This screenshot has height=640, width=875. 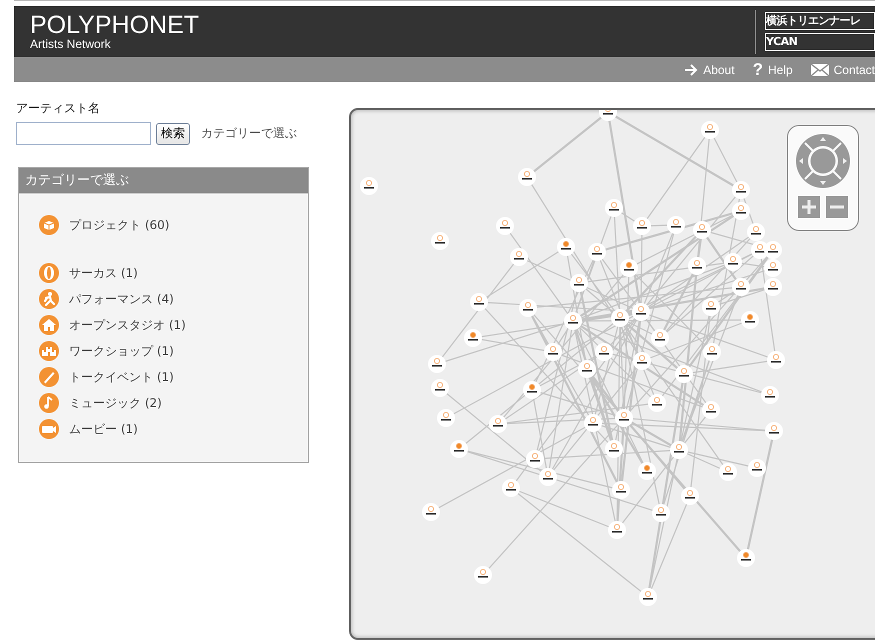 I want to click on camera-icon, so click(x=49, y=429).